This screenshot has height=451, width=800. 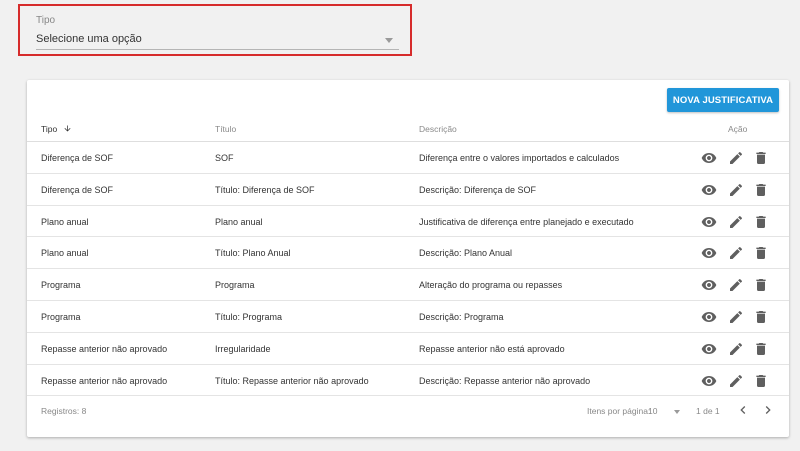 What do you see at coordinates (265, 189) in the screenshot?
I see `cell-titulo: Título: Diferença de SOF` at bounding box center [265, 189].